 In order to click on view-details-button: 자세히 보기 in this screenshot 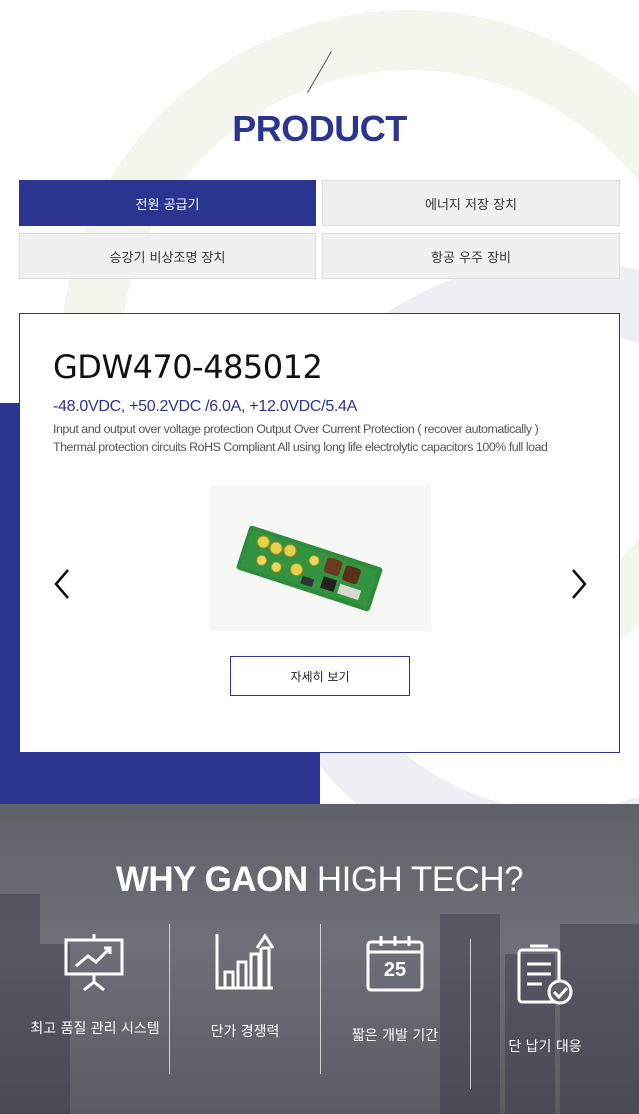, I will do `click(320, 676)`.